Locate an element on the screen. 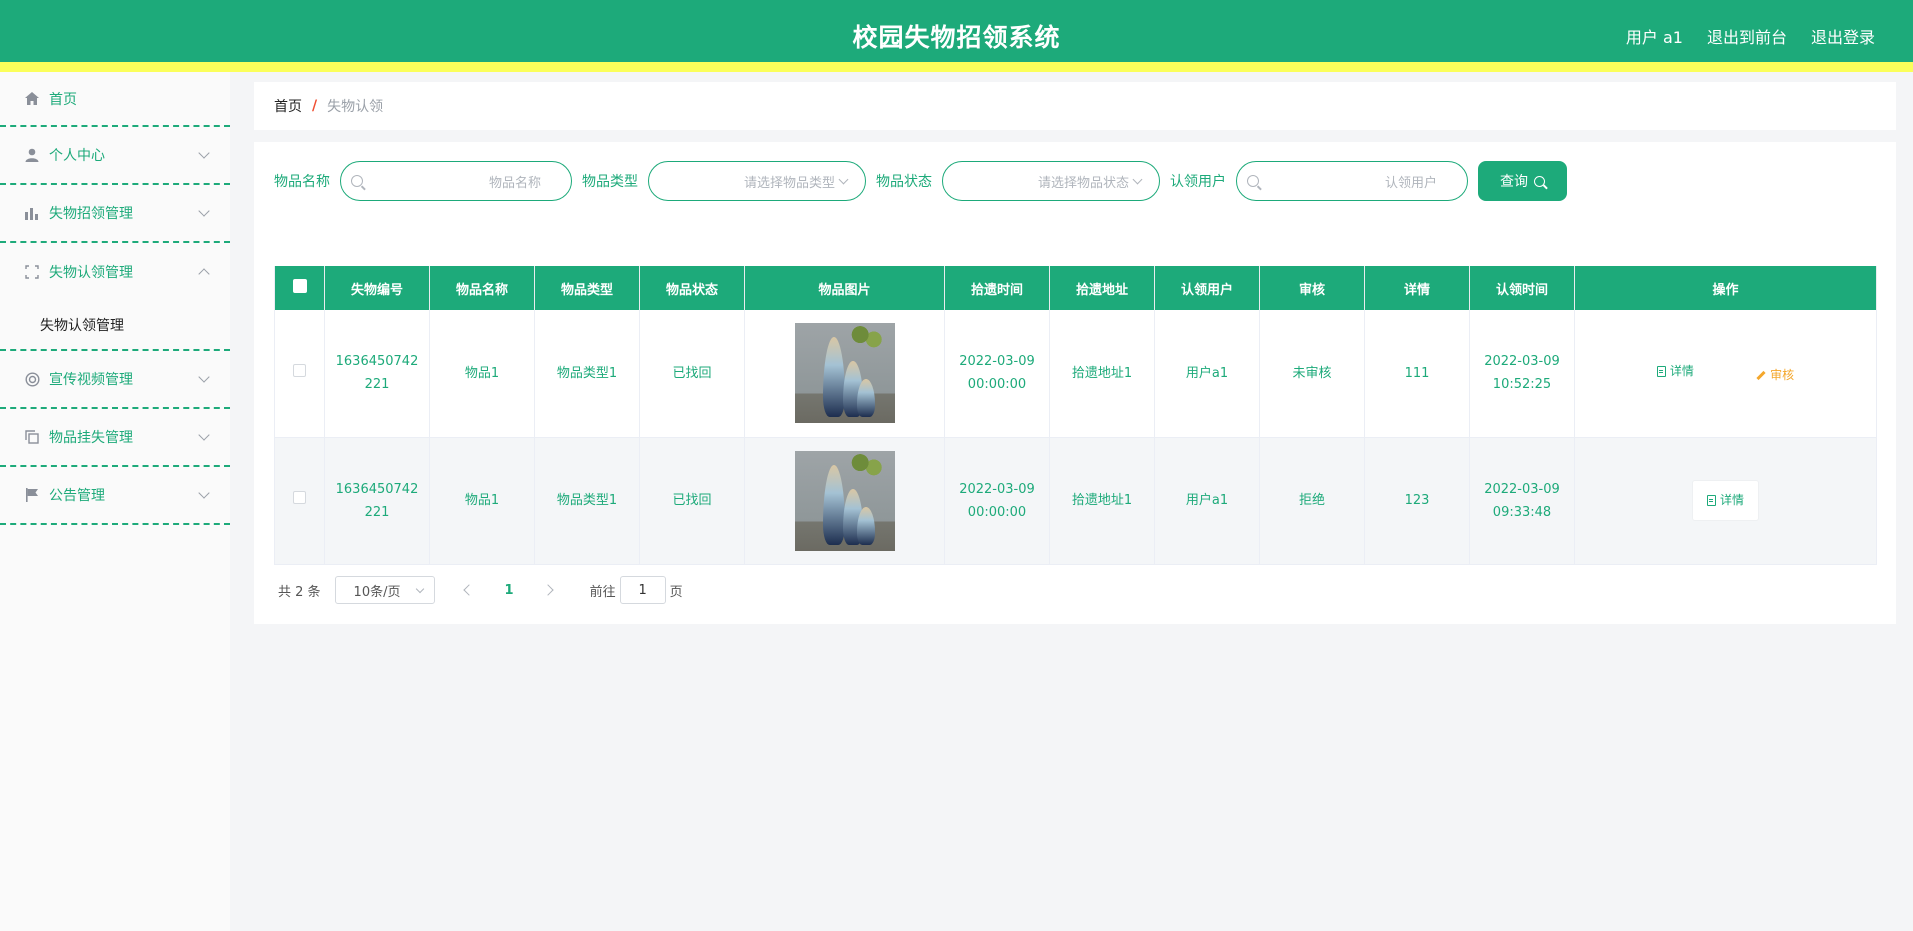 This screenshot has width=1913, height=931. item-type-label: 物品类型 is located at coordinates (610, 182).